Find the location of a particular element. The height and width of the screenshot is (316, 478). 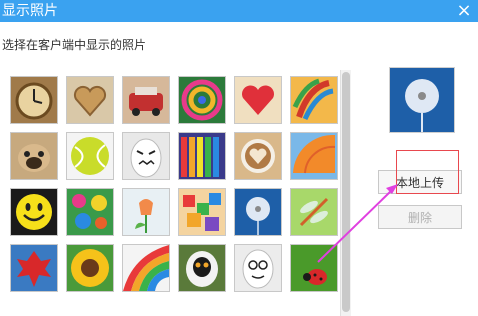

photo-blocks is located at coordinates (202, 212).